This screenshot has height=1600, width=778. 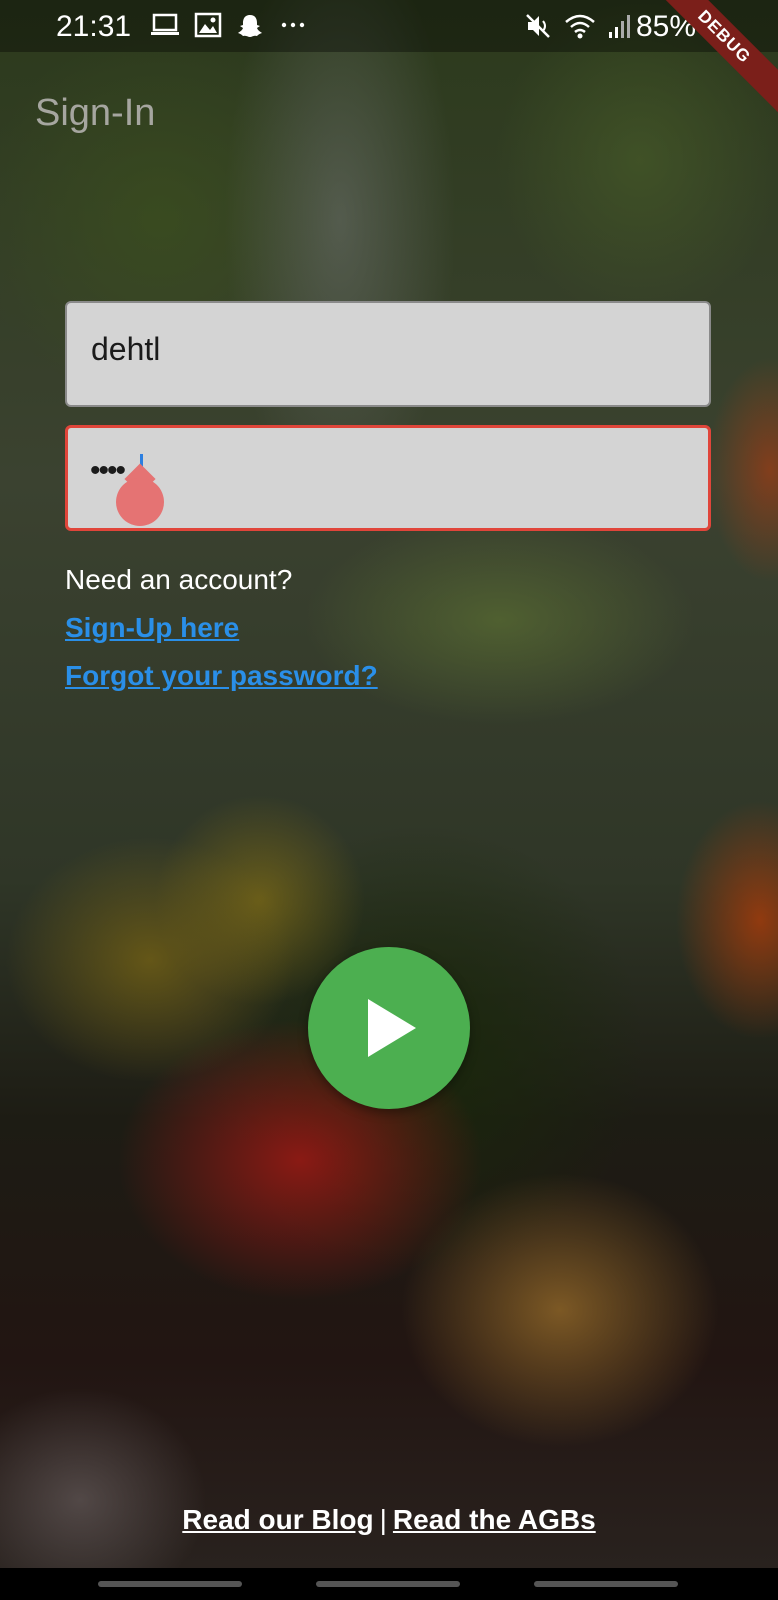 What do you see at coordinates (208, 28) in the screenshot?
I see `image-icon` at bounding box center [208, 28].